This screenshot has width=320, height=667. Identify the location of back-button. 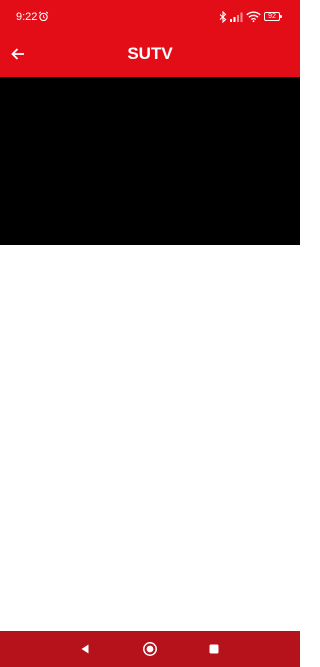
(18, 54).